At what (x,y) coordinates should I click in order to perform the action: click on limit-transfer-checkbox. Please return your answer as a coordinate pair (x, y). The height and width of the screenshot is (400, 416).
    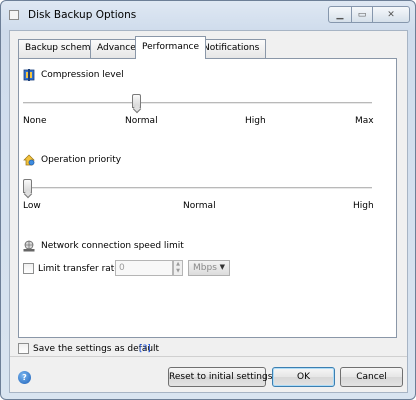
    Looking at the image, I should click on (28, 268).